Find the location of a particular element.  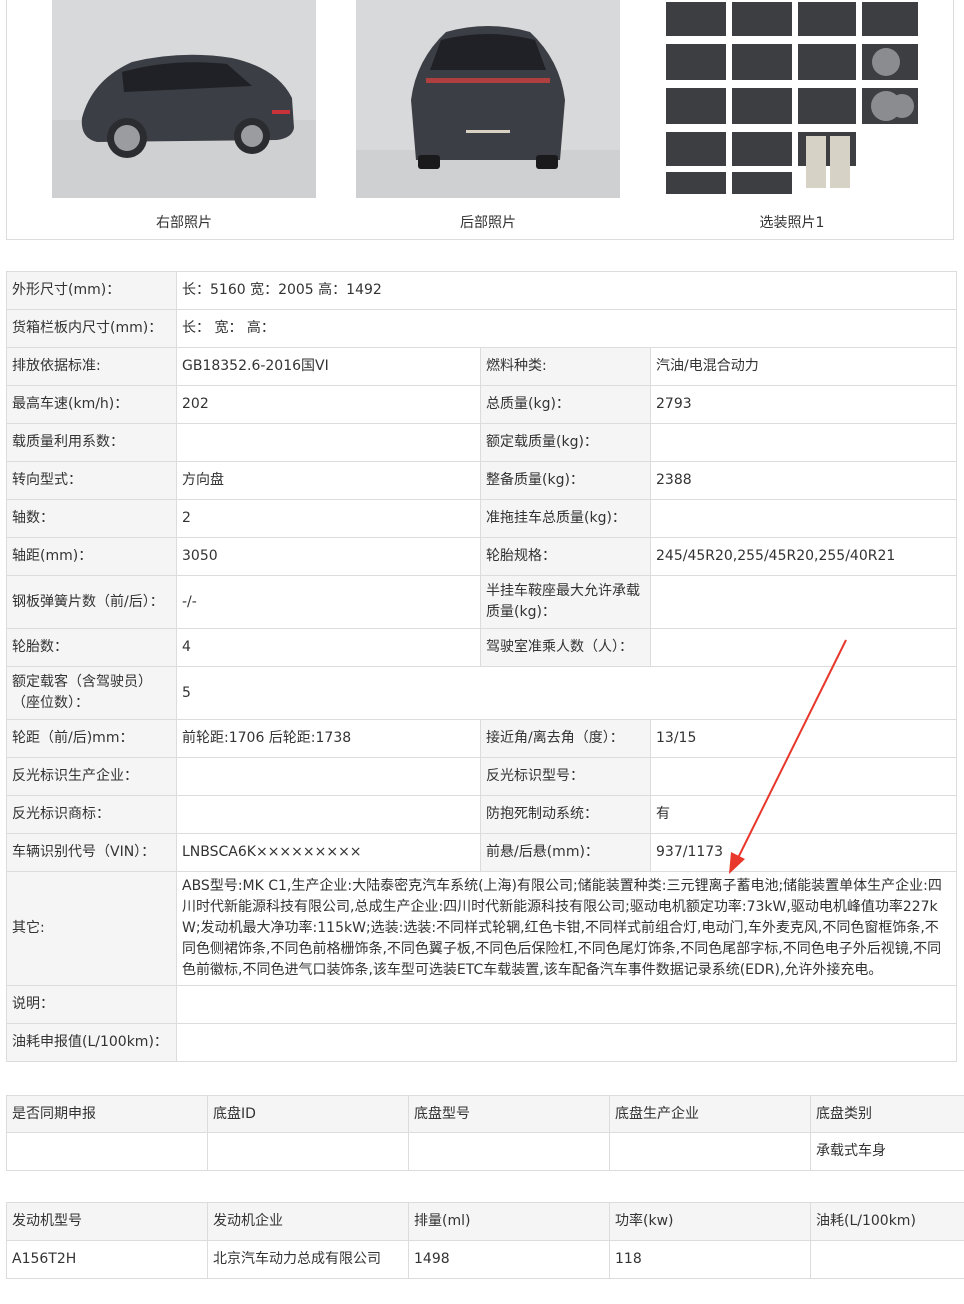

spec-row: 轮胎数： 4 驾驶室准乘人数（人）： is located at coordinates (481, 647).